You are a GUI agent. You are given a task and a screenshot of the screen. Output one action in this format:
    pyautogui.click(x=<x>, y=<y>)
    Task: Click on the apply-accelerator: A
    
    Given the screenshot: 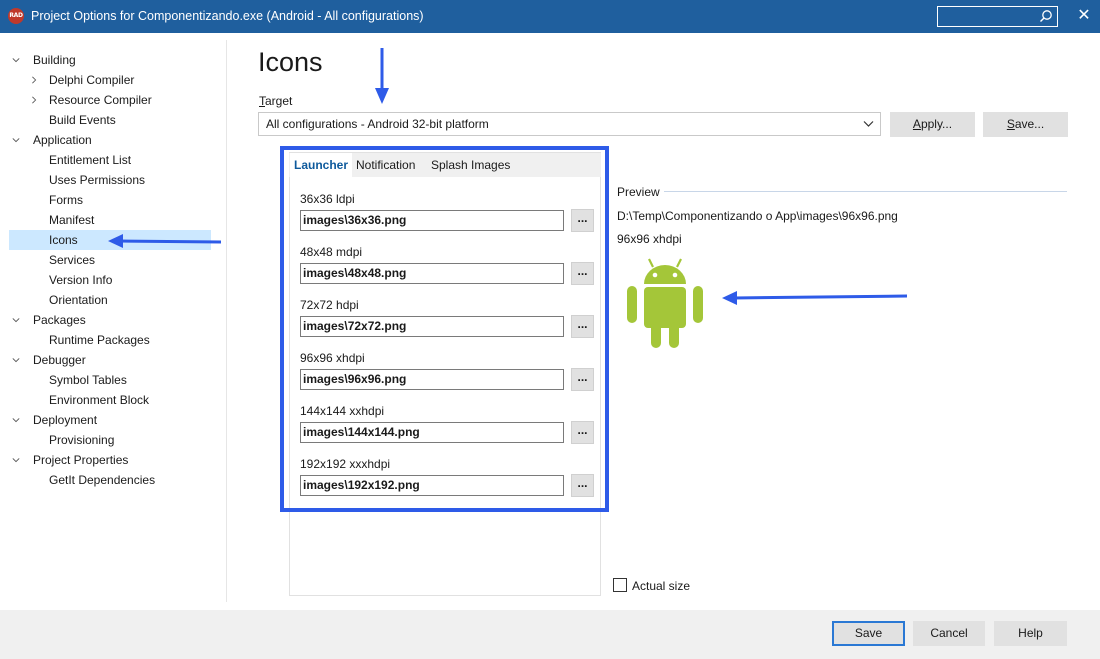 What is the action you would take?
    pyautogui.click(x=916, y=124)
    